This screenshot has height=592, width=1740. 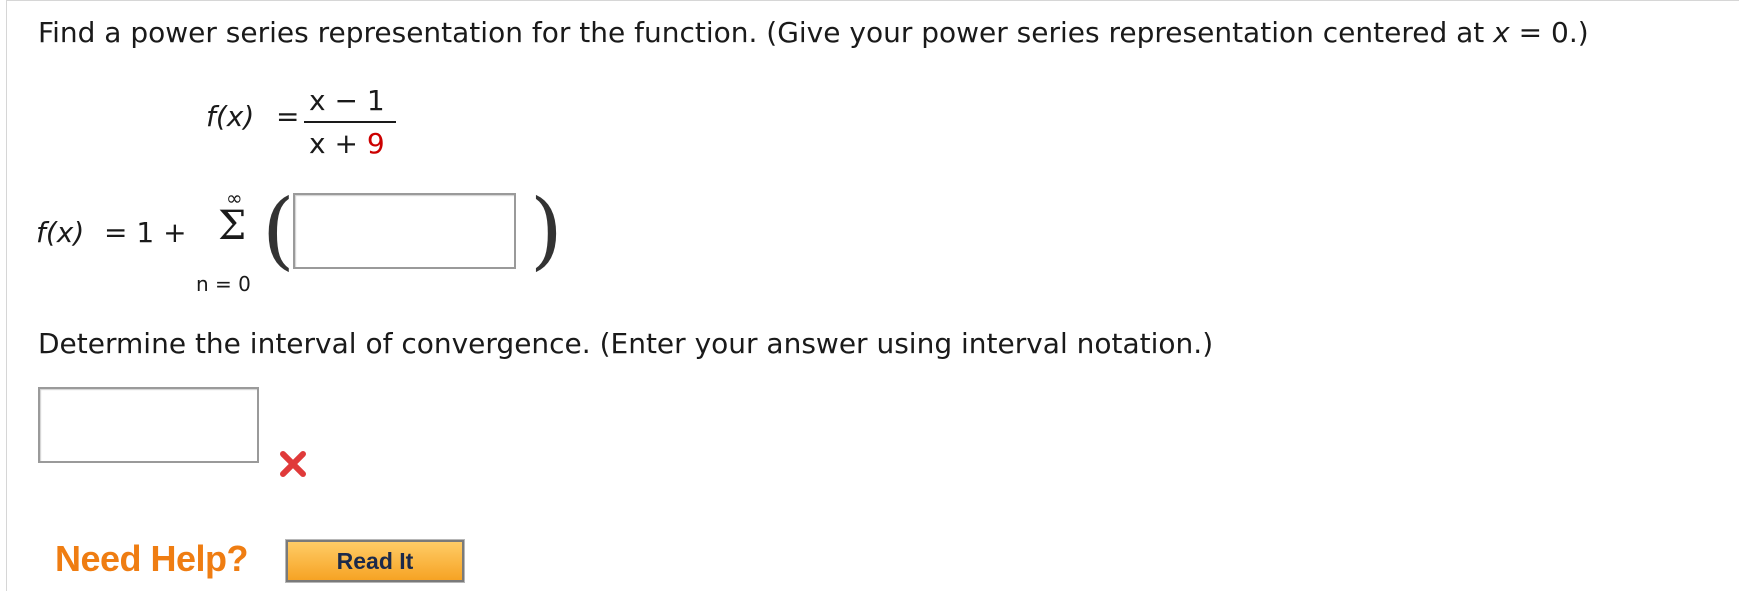 I want to click on series-lhs: f(x), so click(x=60, y=232).